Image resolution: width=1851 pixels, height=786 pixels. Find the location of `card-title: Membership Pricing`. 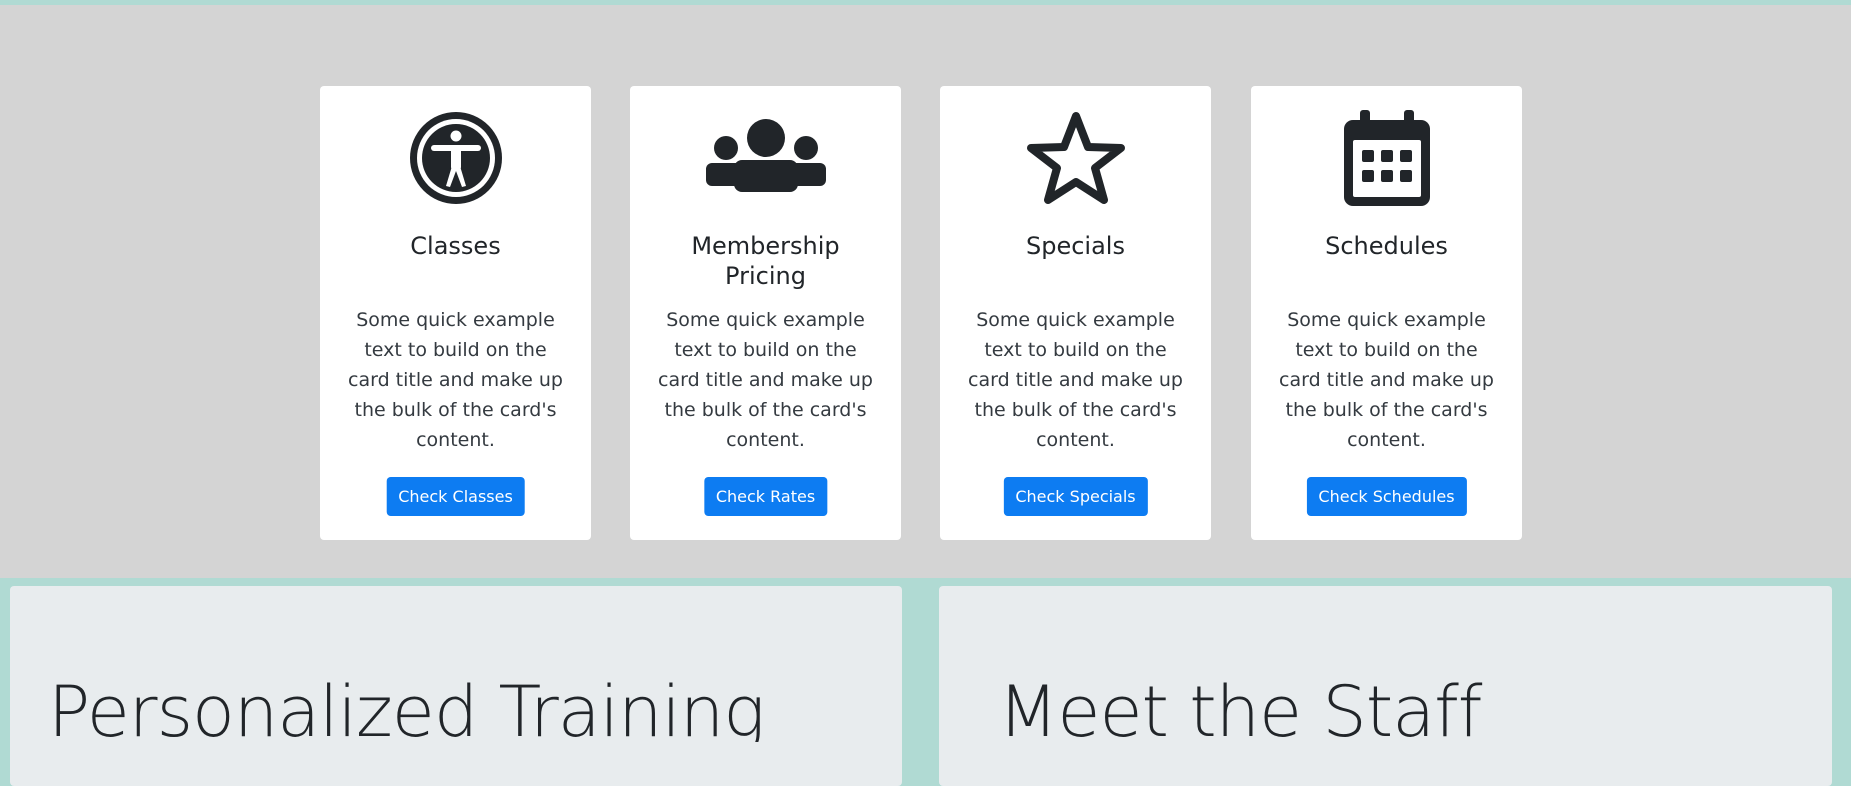

card-title: Membership Pricing is located at coordinates (765, 261).